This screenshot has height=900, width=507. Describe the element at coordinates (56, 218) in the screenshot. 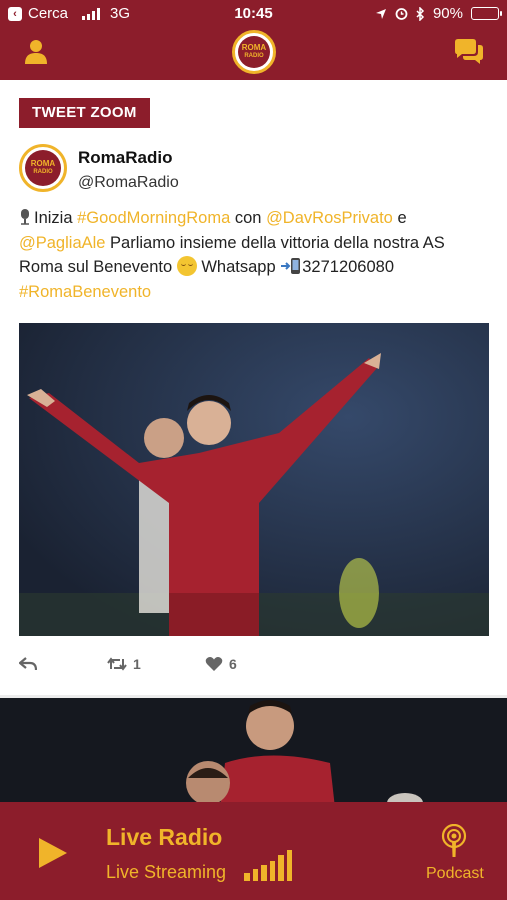

I see `tweet-text-part-1: Inizia` at that location.